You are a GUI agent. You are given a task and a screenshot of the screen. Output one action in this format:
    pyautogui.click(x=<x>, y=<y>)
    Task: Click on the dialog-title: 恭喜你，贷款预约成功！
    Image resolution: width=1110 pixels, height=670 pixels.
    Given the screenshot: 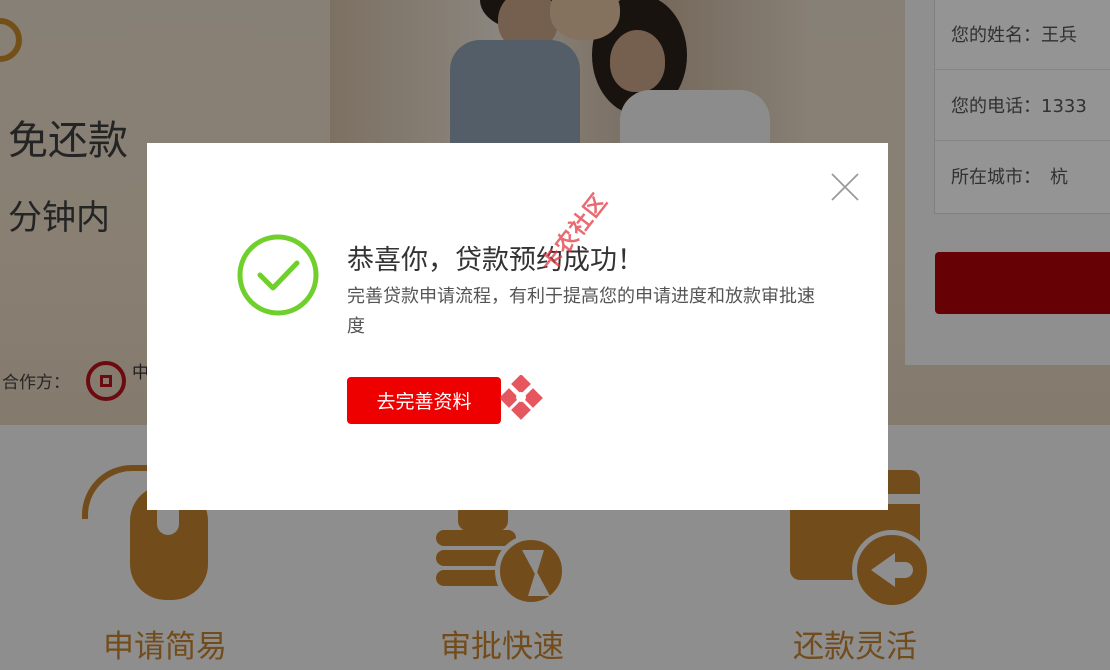 What is the action you would take?
    pyautogui.click(x=495, y=260)
    